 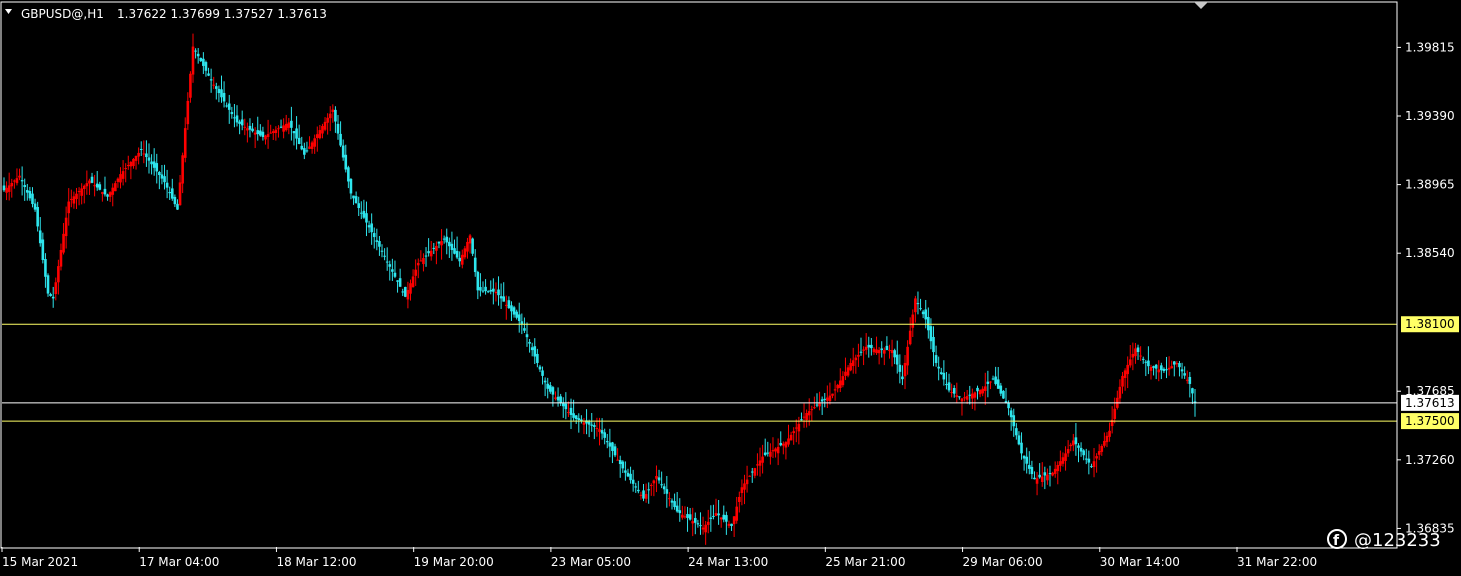 I want to click on x-tick-label: 23 Mar 05:00, so click(x=591, y=562).